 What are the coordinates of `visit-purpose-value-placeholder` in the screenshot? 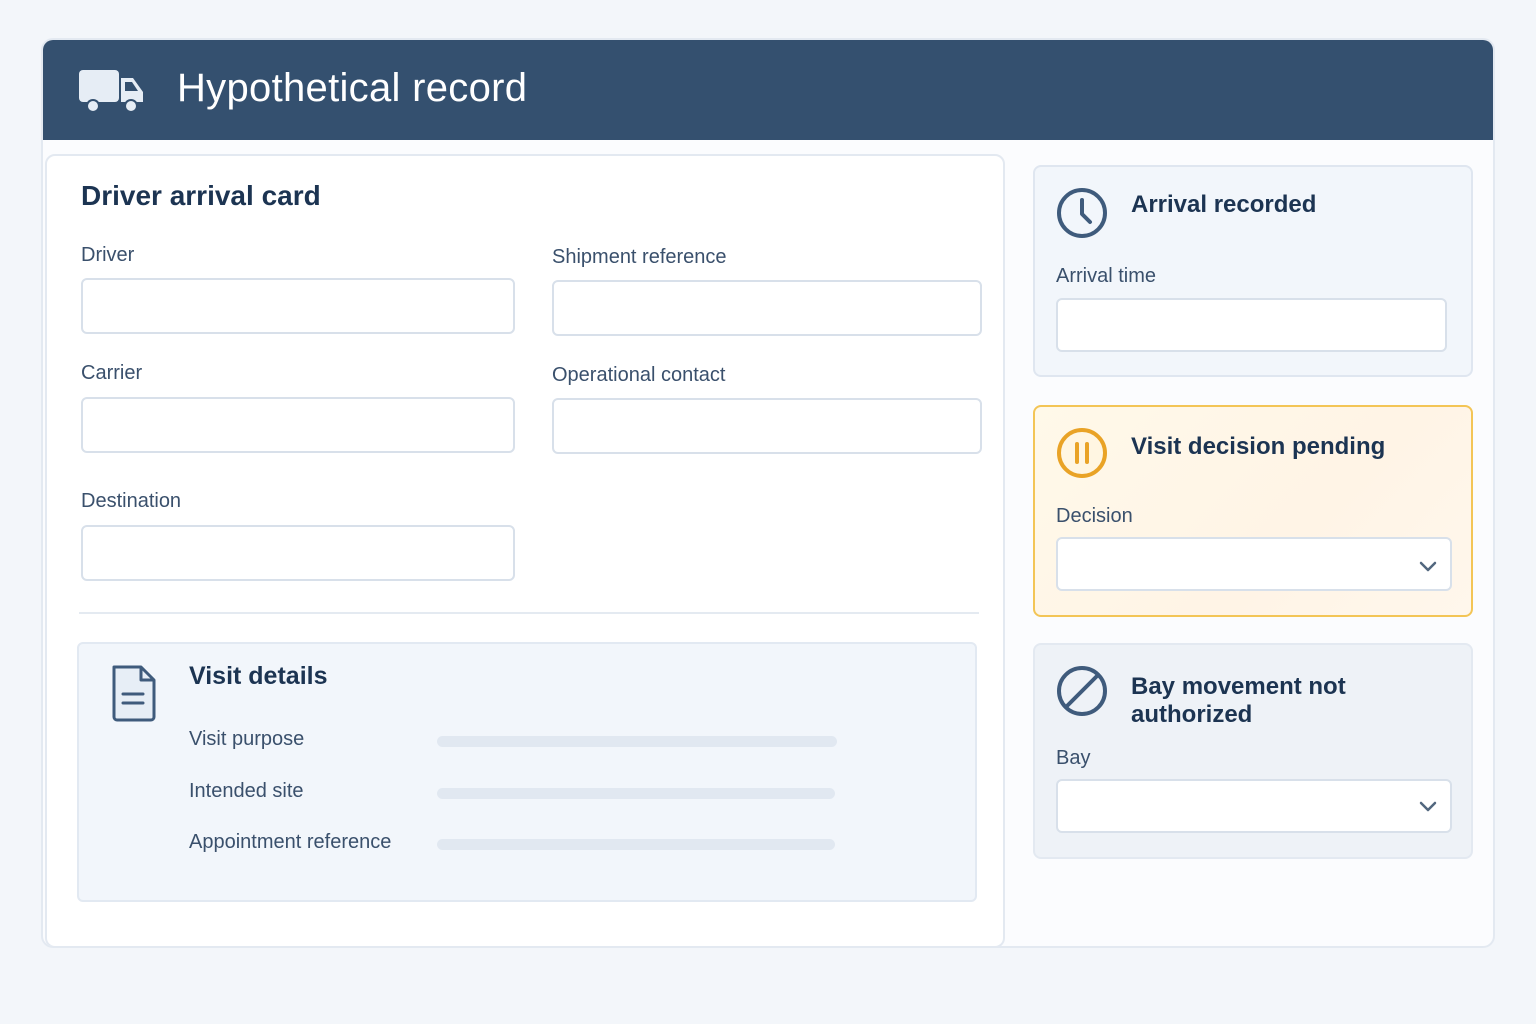 It's located at (637, 741).